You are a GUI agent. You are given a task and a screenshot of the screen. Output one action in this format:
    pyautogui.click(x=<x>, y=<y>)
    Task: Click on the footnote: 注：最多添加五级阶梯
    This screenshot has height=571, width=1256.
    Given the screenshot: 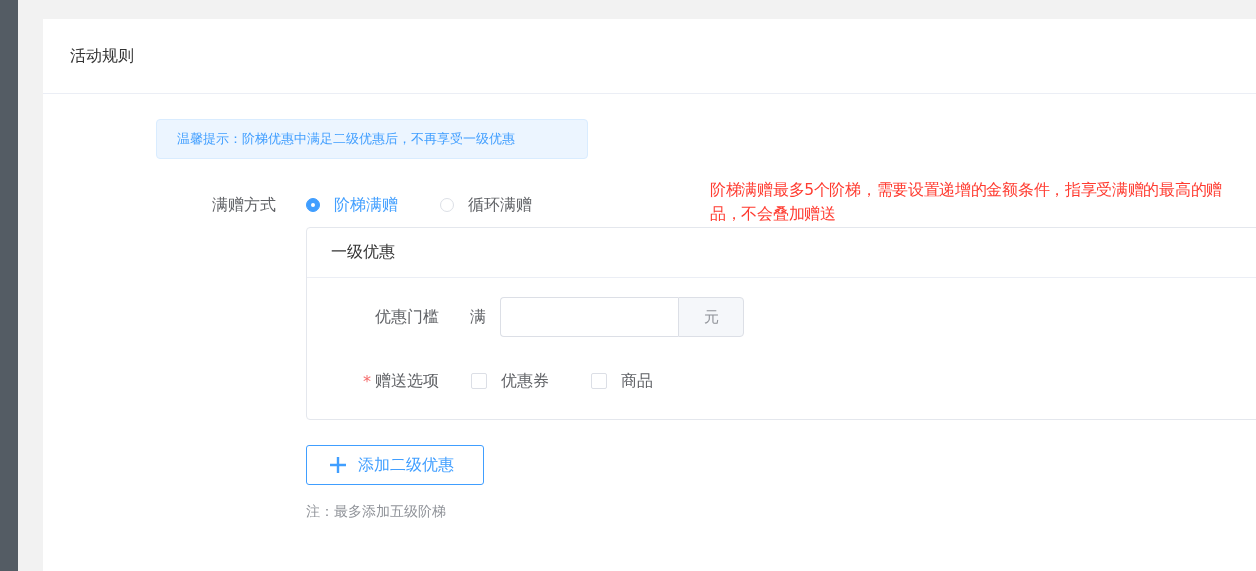 What is the action you would take?
    pyautogui.click(x=376, y=512)
    